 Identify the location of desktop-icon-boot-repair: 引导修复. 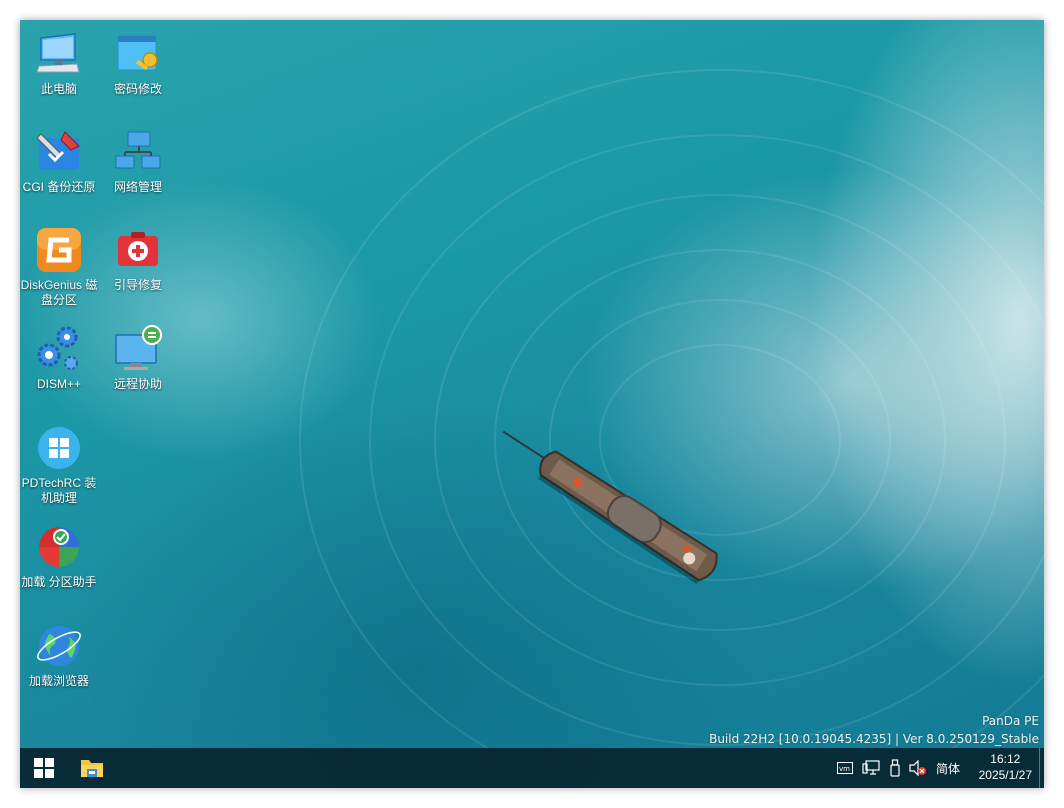
(138, 259).